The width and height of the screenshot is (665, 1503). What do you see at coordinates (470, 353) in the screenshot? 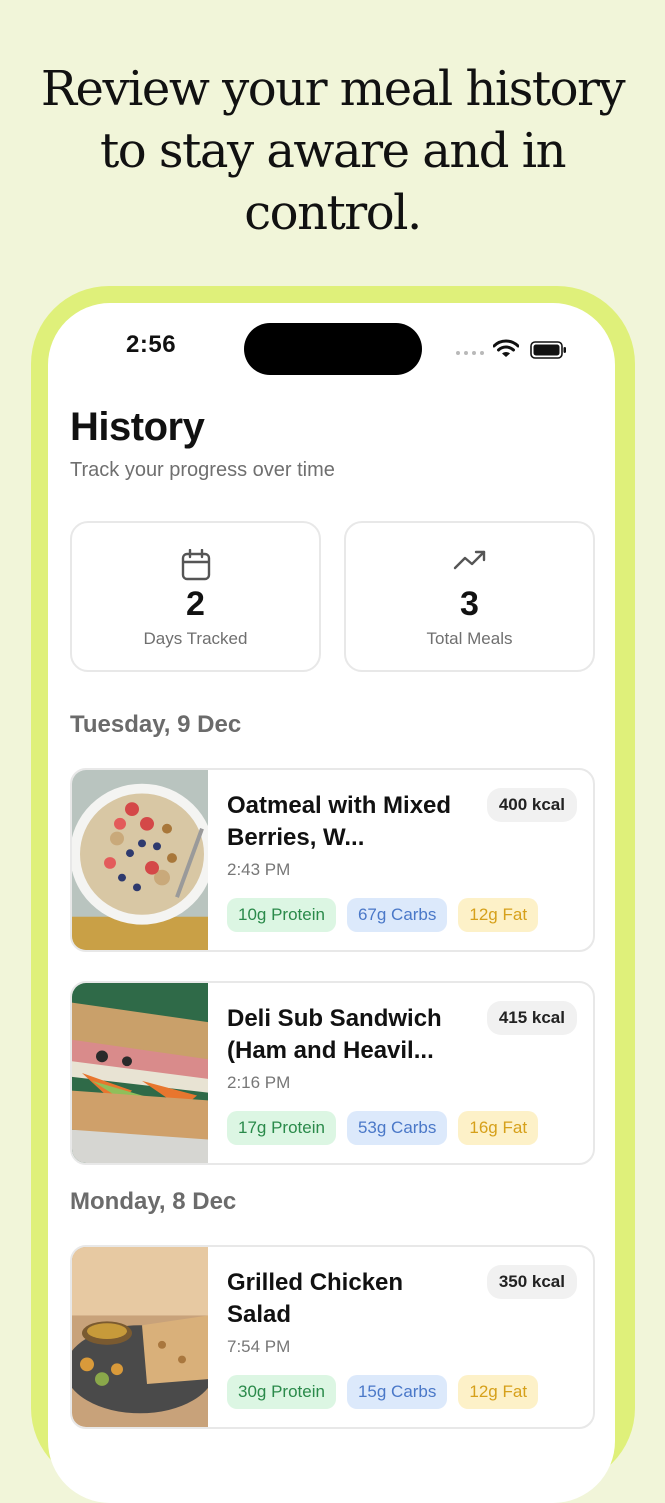
I see `cellular-signal-icon` at bounding box center [470, 353].